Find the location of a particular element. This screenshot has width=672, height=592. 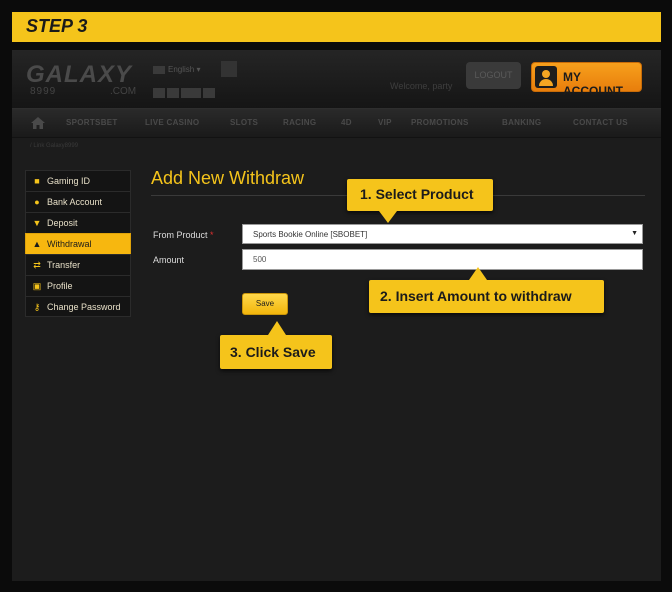

from-product-value: Sports Bookie Online [SBOBET] is located at coordinates (310, 234).